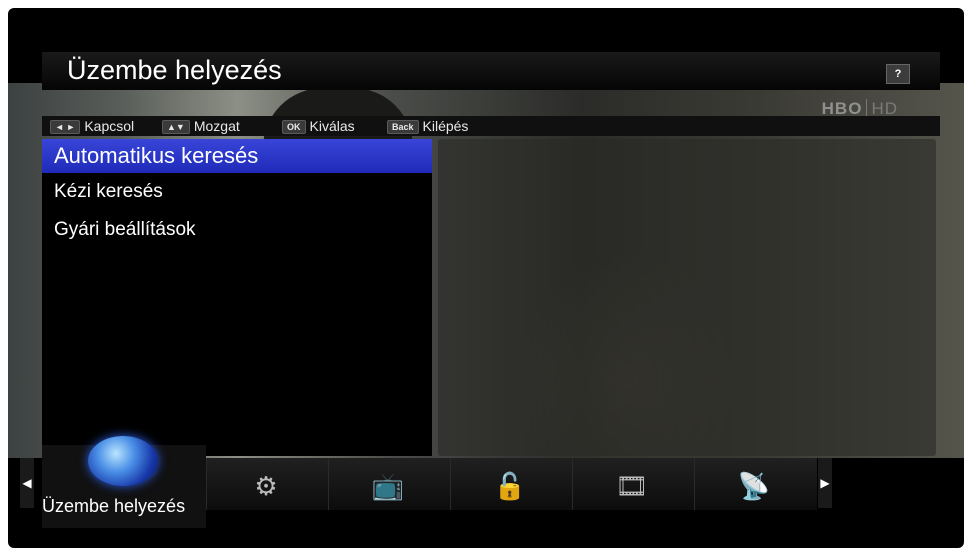  I want to click on ok-key-icon: OK, so click(294, 127).